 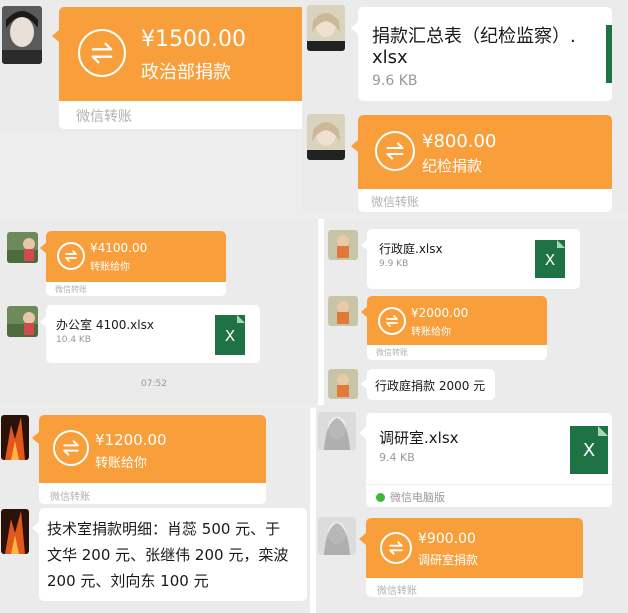 I want to click on transfer-amount: ¥2000.00, so click(x=440, y=313).